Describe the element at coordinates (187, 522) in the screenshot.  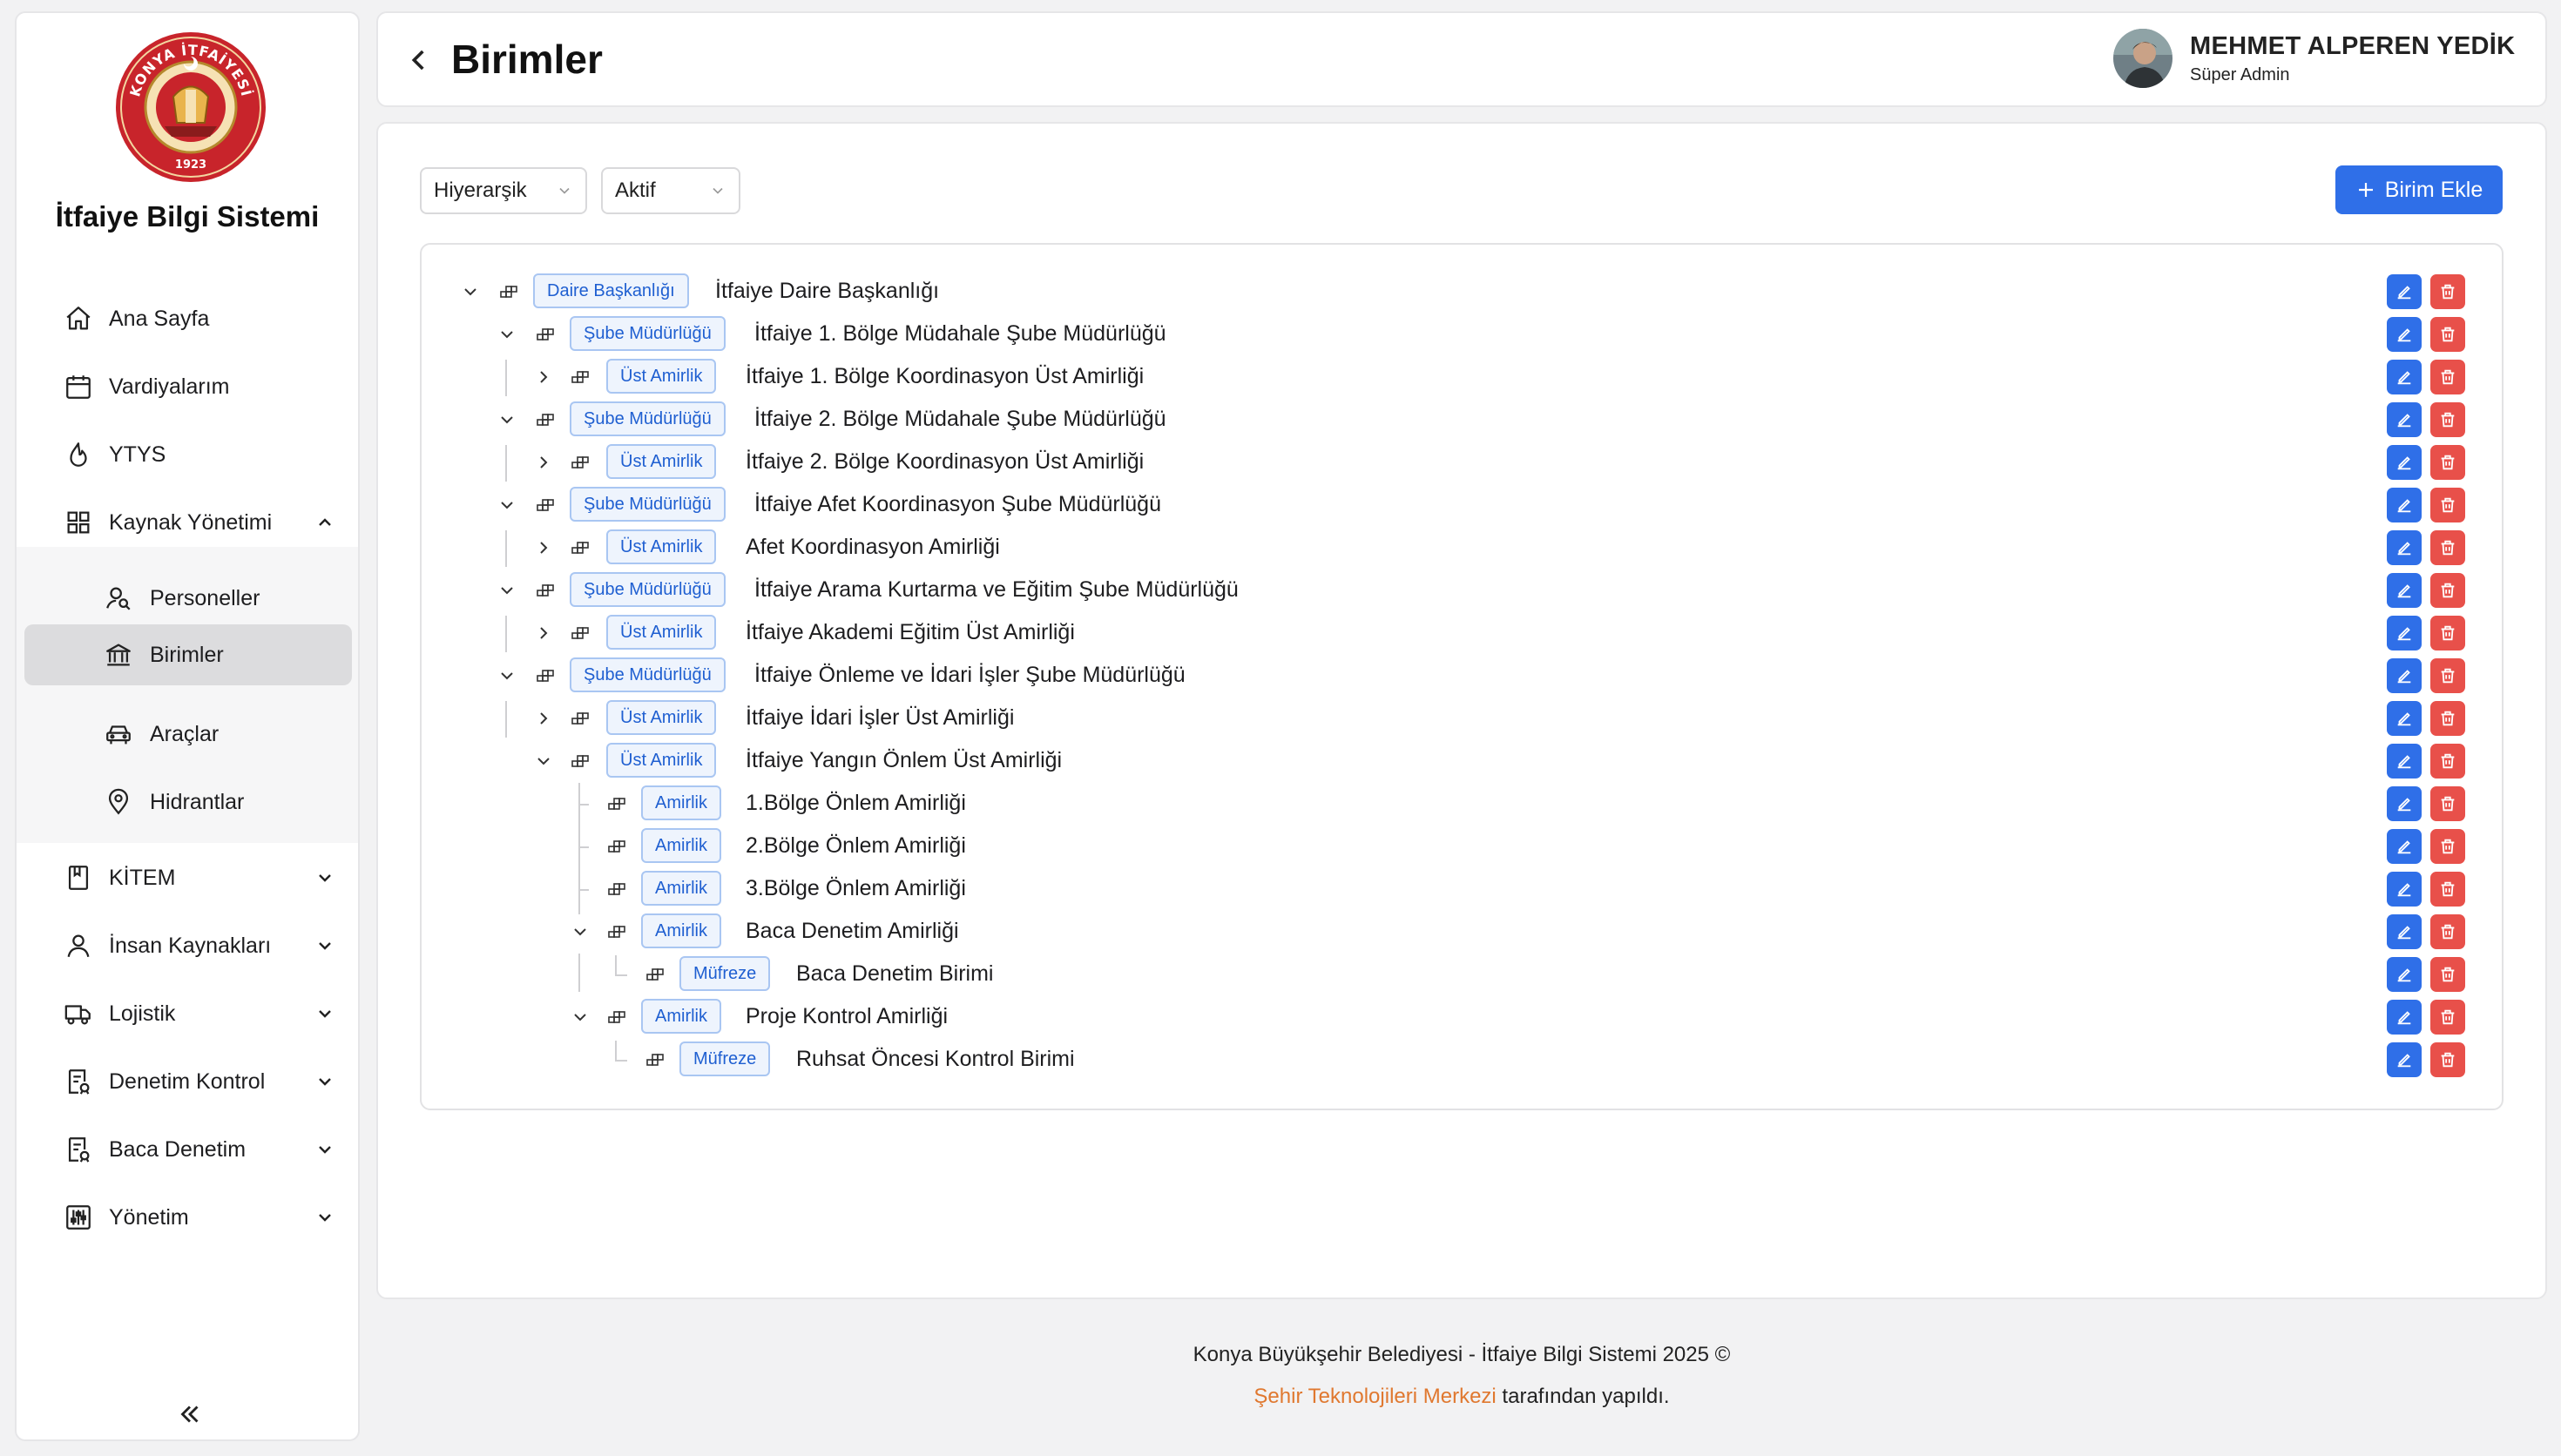
I see `sidebar-item-kaynak-yonetimi: Kaynak Yönetimi` at that location.